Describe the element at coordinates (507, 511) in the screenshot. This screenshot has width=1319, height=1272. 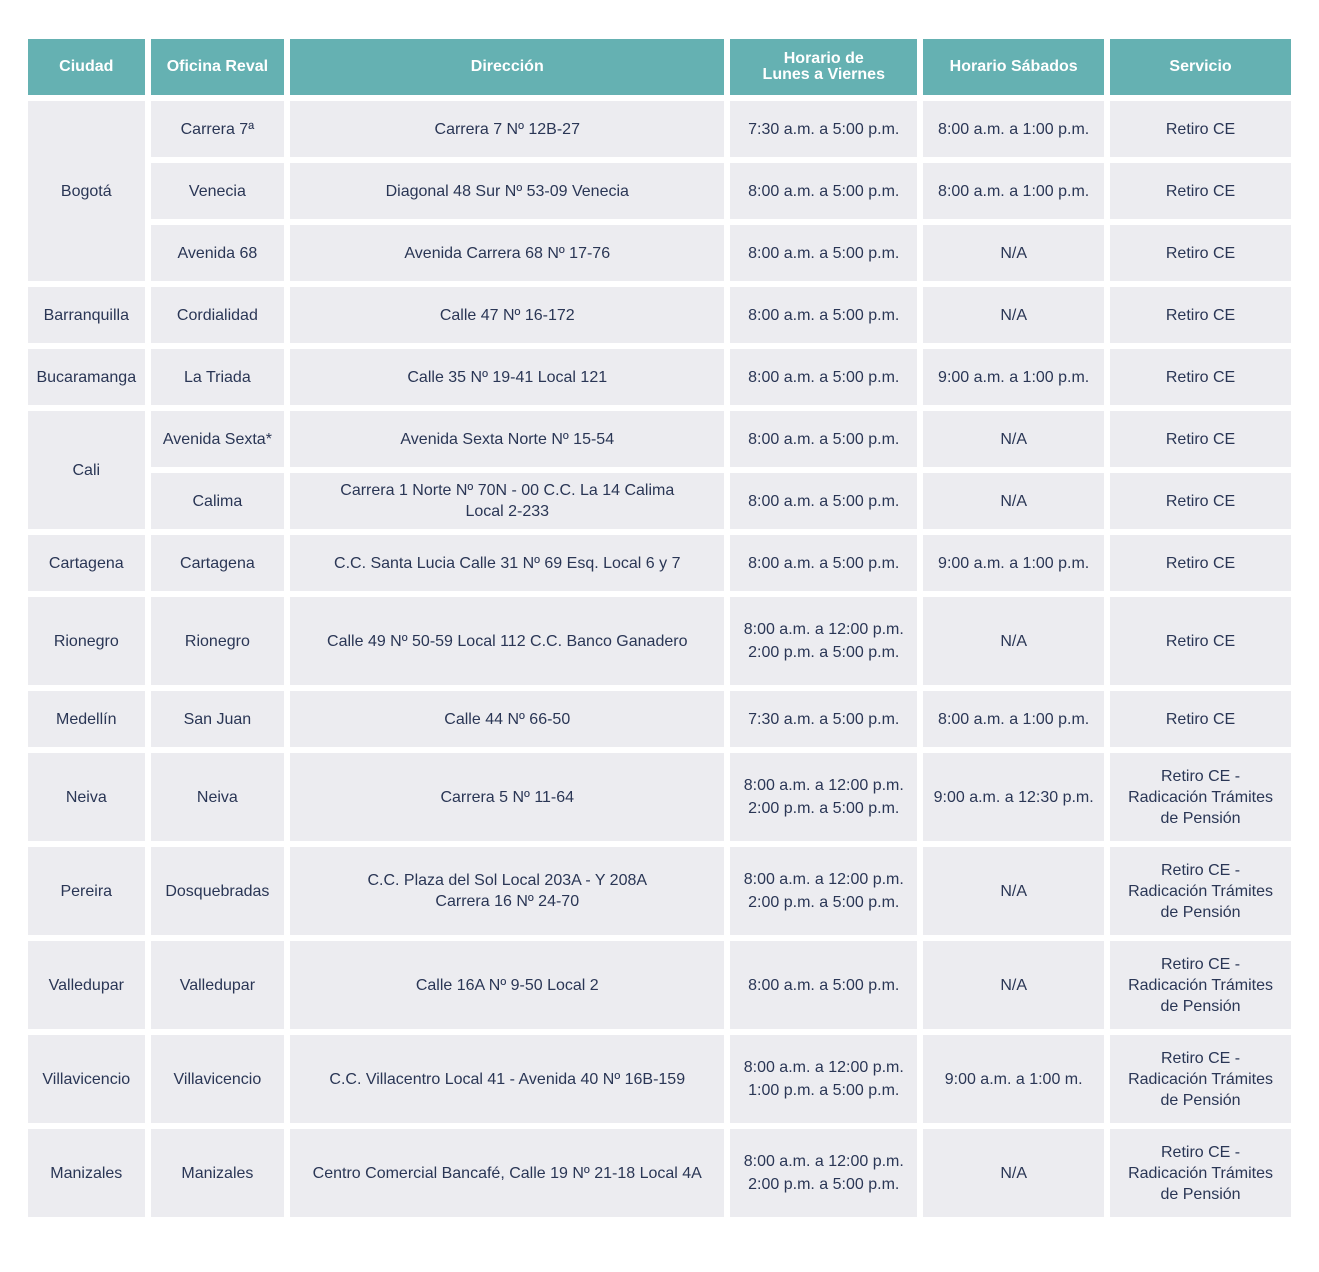
I see `cell-line: Local 2-233` at that location.